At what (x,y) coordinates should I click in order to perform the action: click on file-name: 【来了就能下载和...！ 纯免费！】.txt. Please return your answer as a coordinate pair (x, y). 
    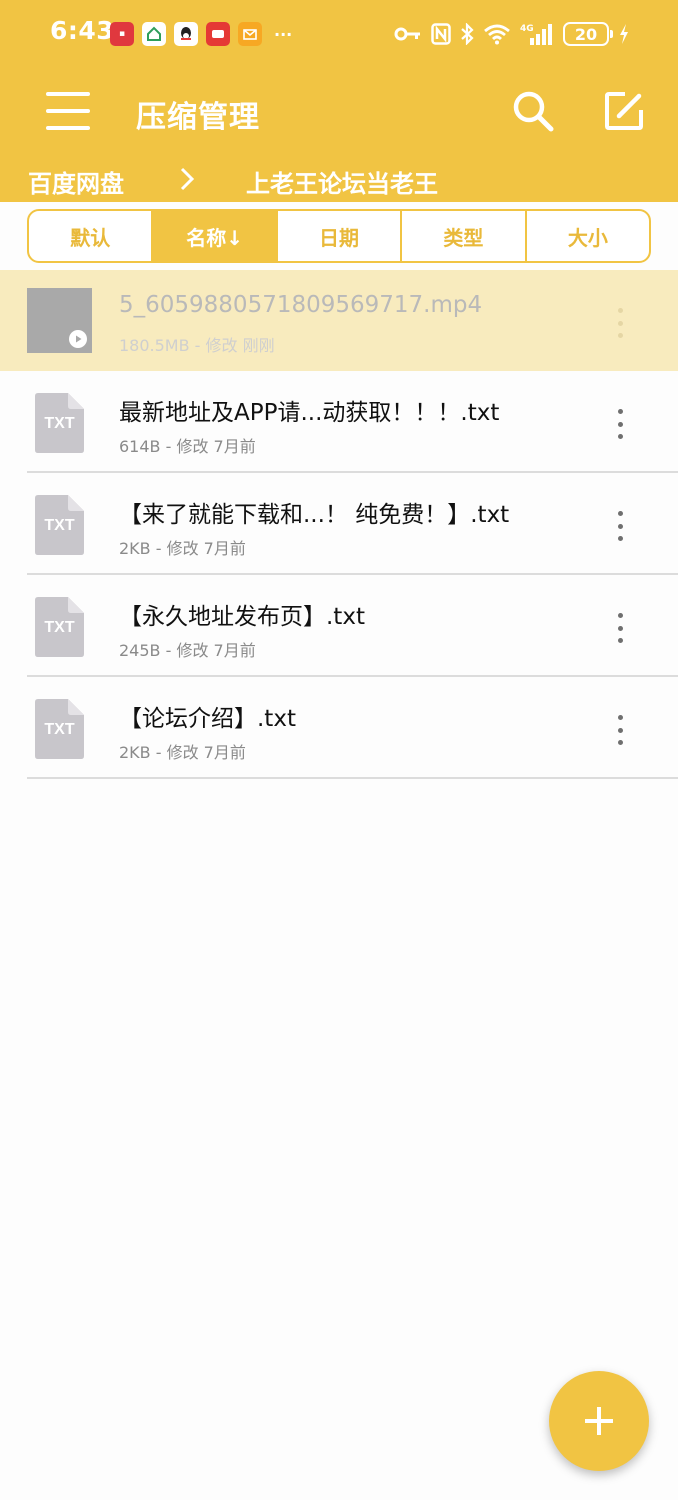
    Looking at the image, I should click on (314, 515).